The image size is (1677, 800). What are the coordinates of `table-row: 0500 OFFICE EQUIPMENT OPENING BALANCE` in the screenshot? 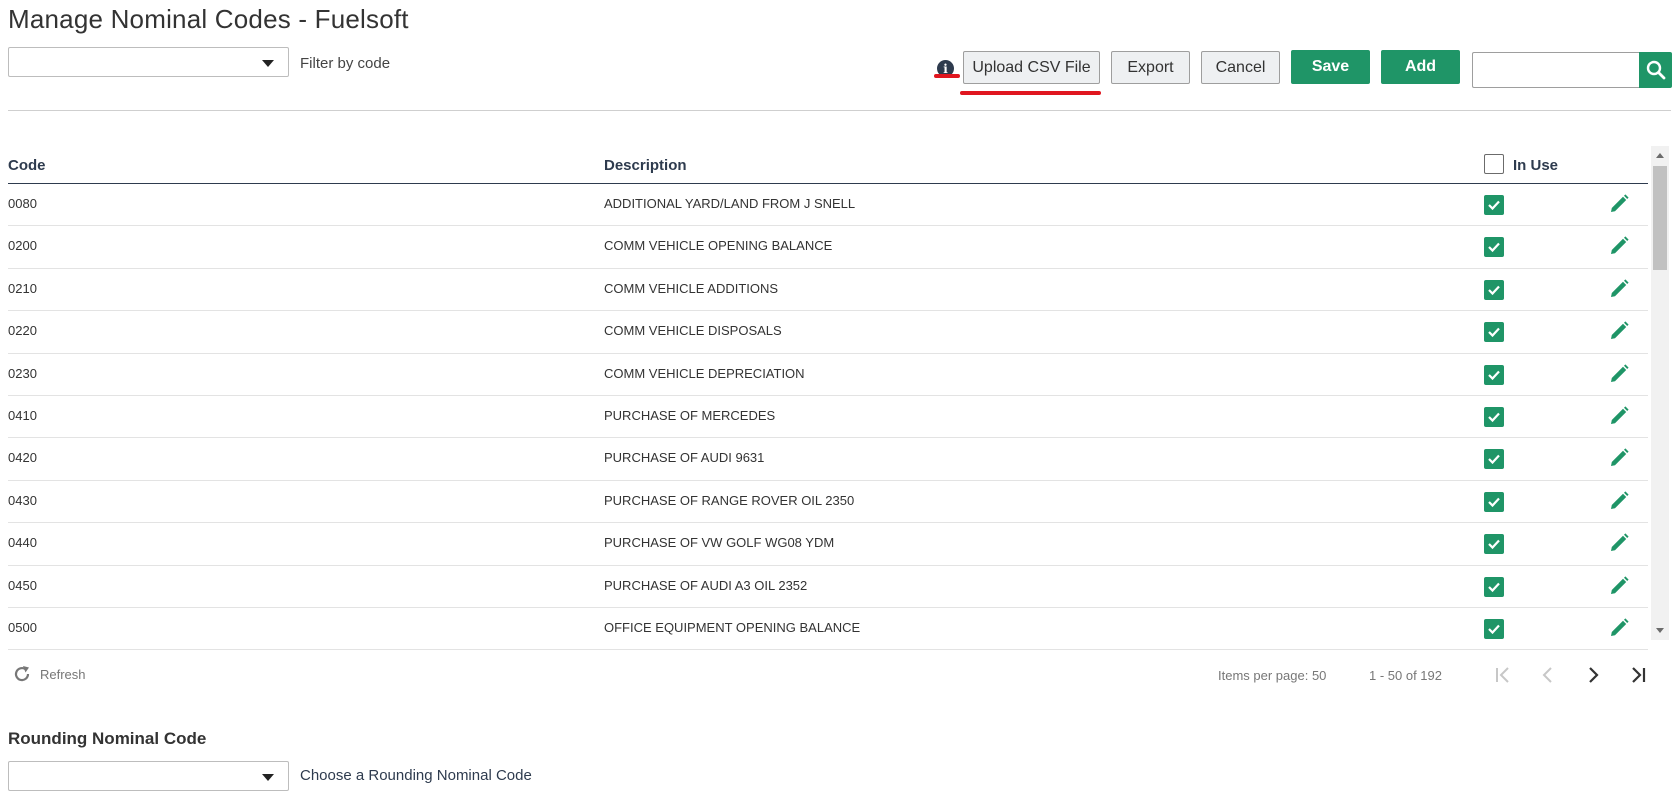 It's located at (828, 629).